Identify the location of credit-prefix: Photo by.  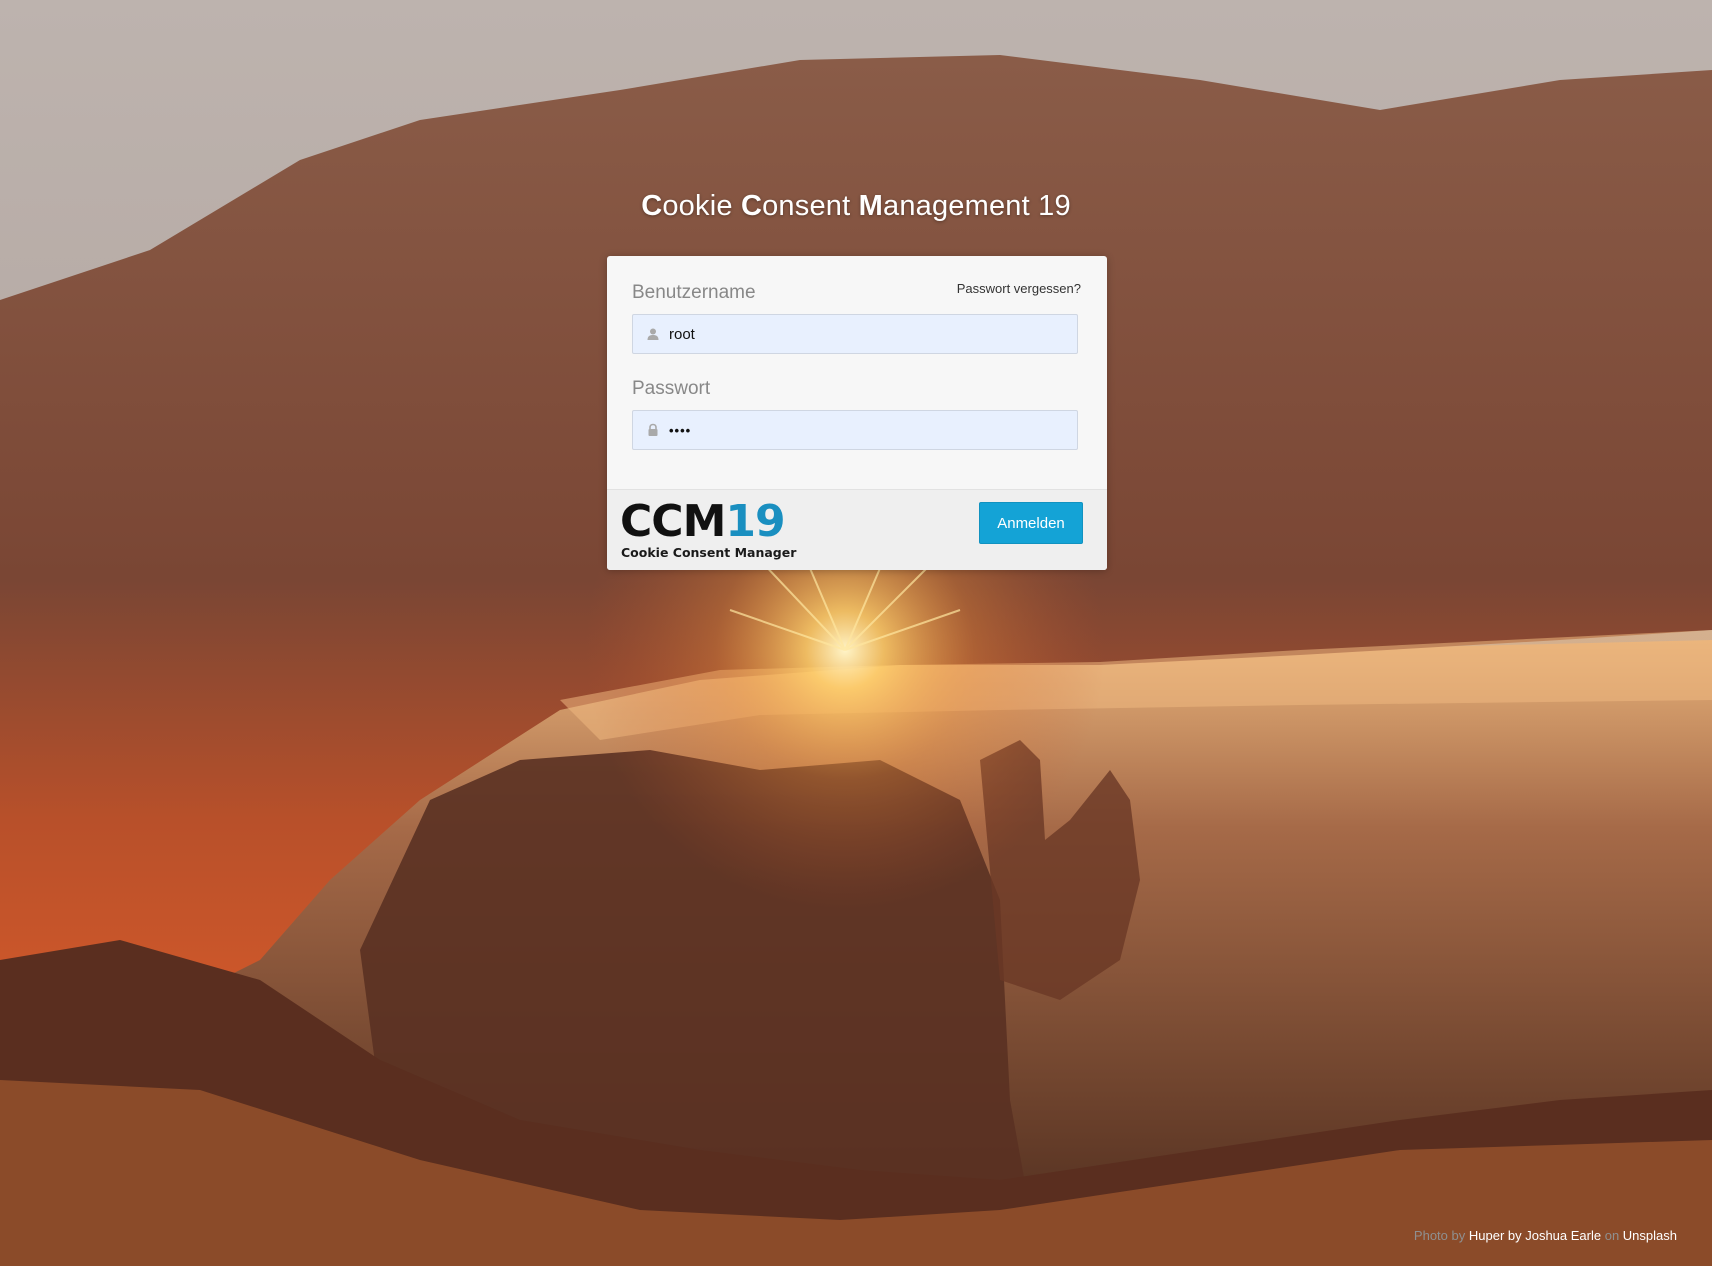
(1441, 1235).